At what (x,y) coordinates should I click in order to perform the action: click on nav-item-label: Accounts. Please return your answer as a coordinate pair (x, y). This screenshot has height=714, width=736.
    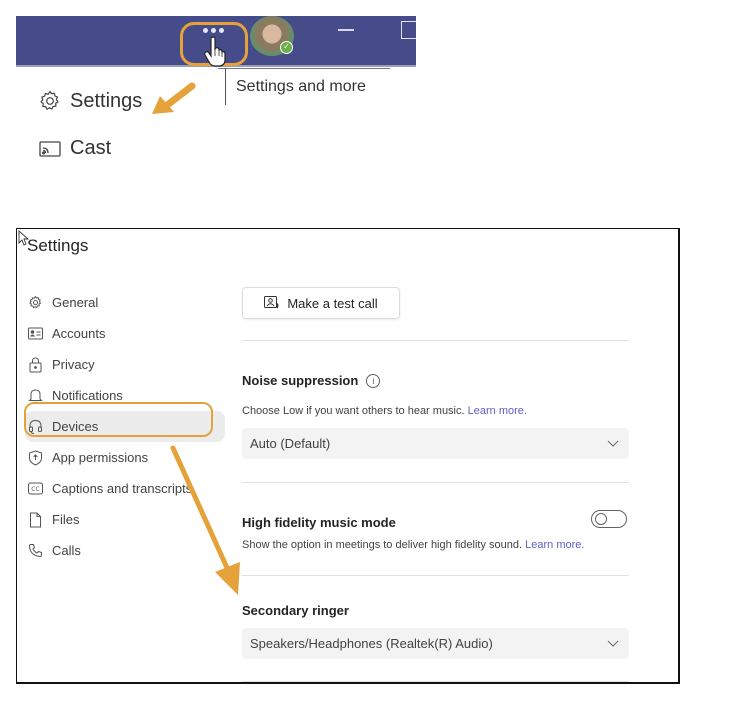
    Looking at the image, I should click on (79, 333).